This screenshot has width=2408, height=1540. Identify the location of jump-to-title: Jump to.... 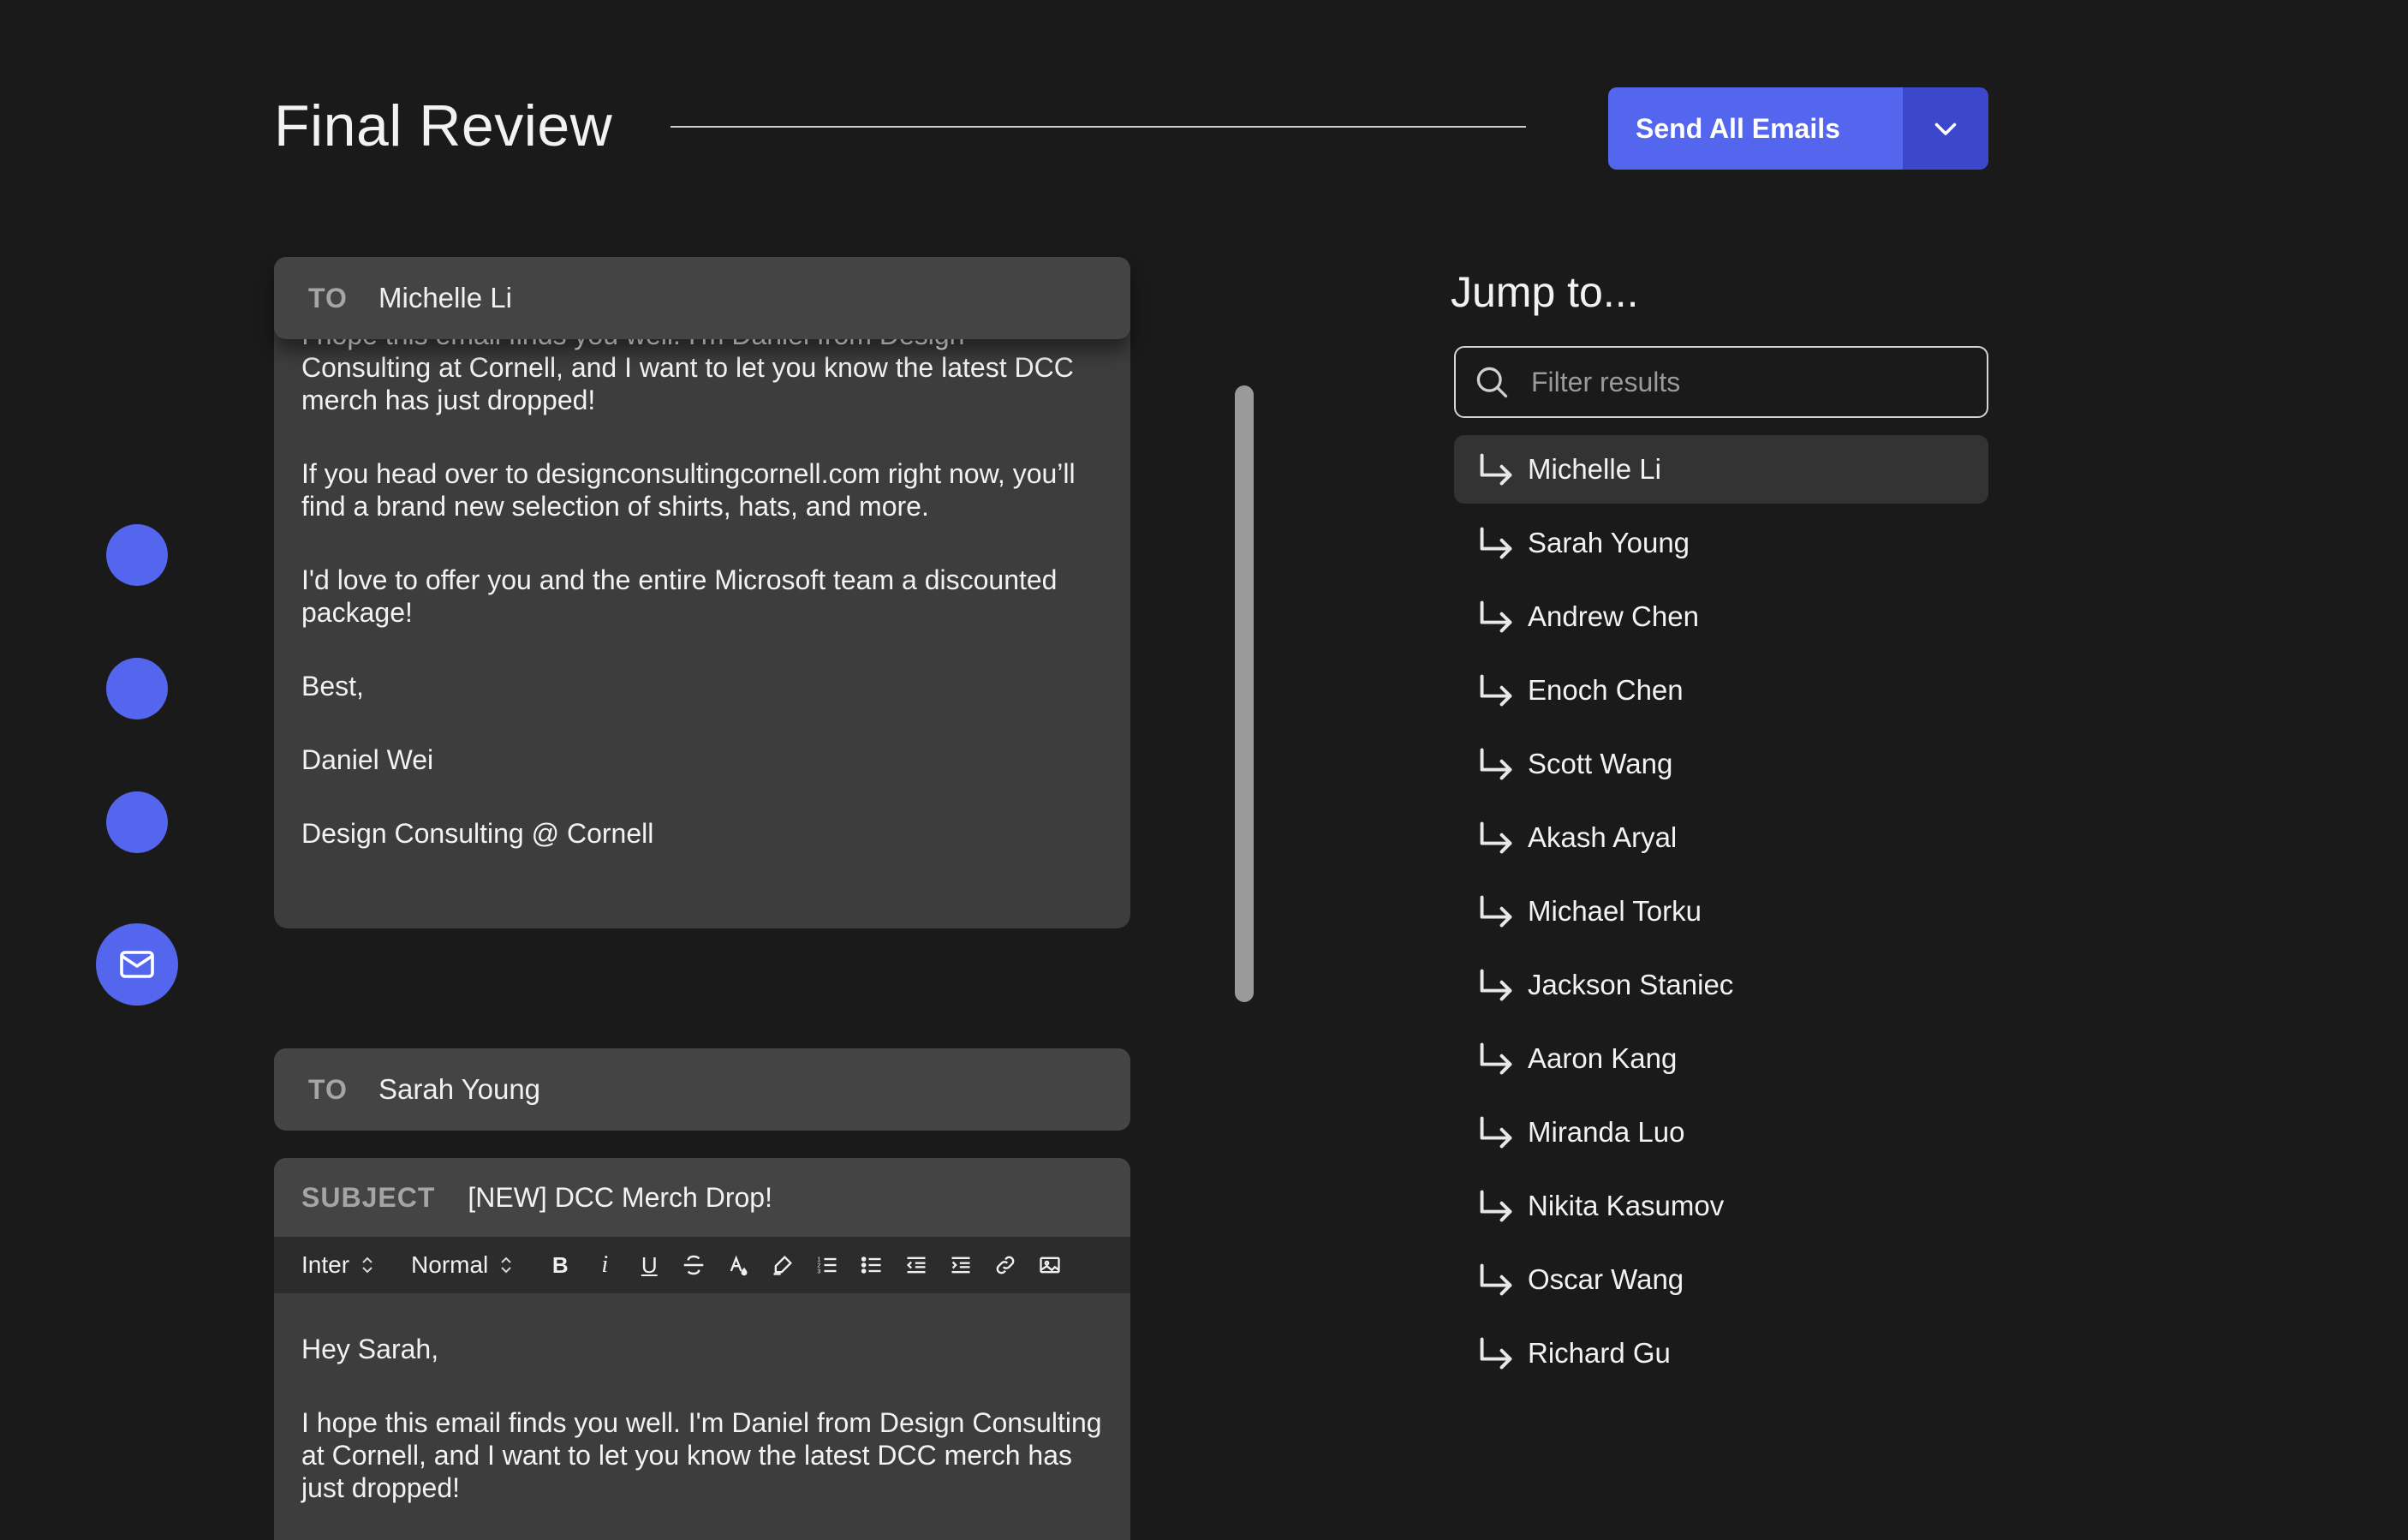
(1545, 292).